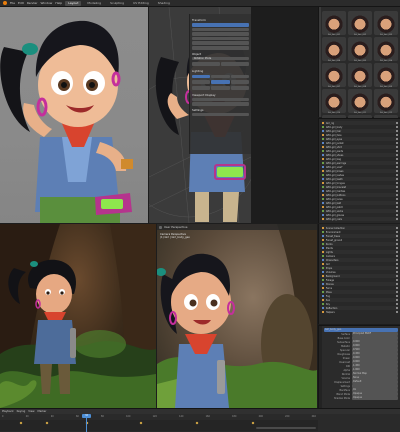  What do you see at coordinates (159, 417) in the screenshot?
I see `frame-ruler: 0 20 40 60 80 100 120 140 160 180 200 220 240` at bounding box center [159, 417].